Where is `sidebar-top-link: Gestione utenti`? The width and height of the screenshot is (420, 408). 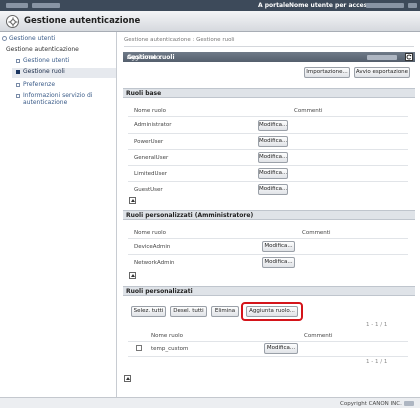
sidebar-top-link: Gestione utenti is located at coordinates (28, 38).